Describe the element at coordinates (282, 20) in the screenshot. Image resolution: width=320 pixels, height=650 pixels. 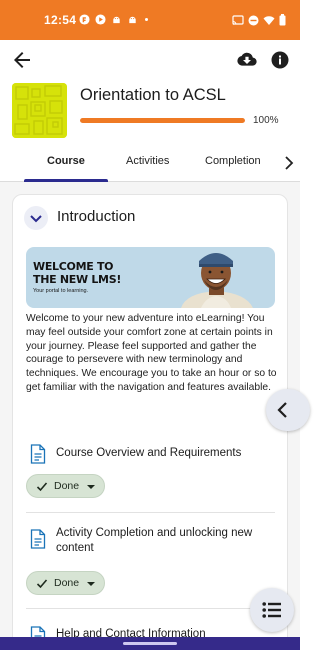
I see `battery-icon` at that location.